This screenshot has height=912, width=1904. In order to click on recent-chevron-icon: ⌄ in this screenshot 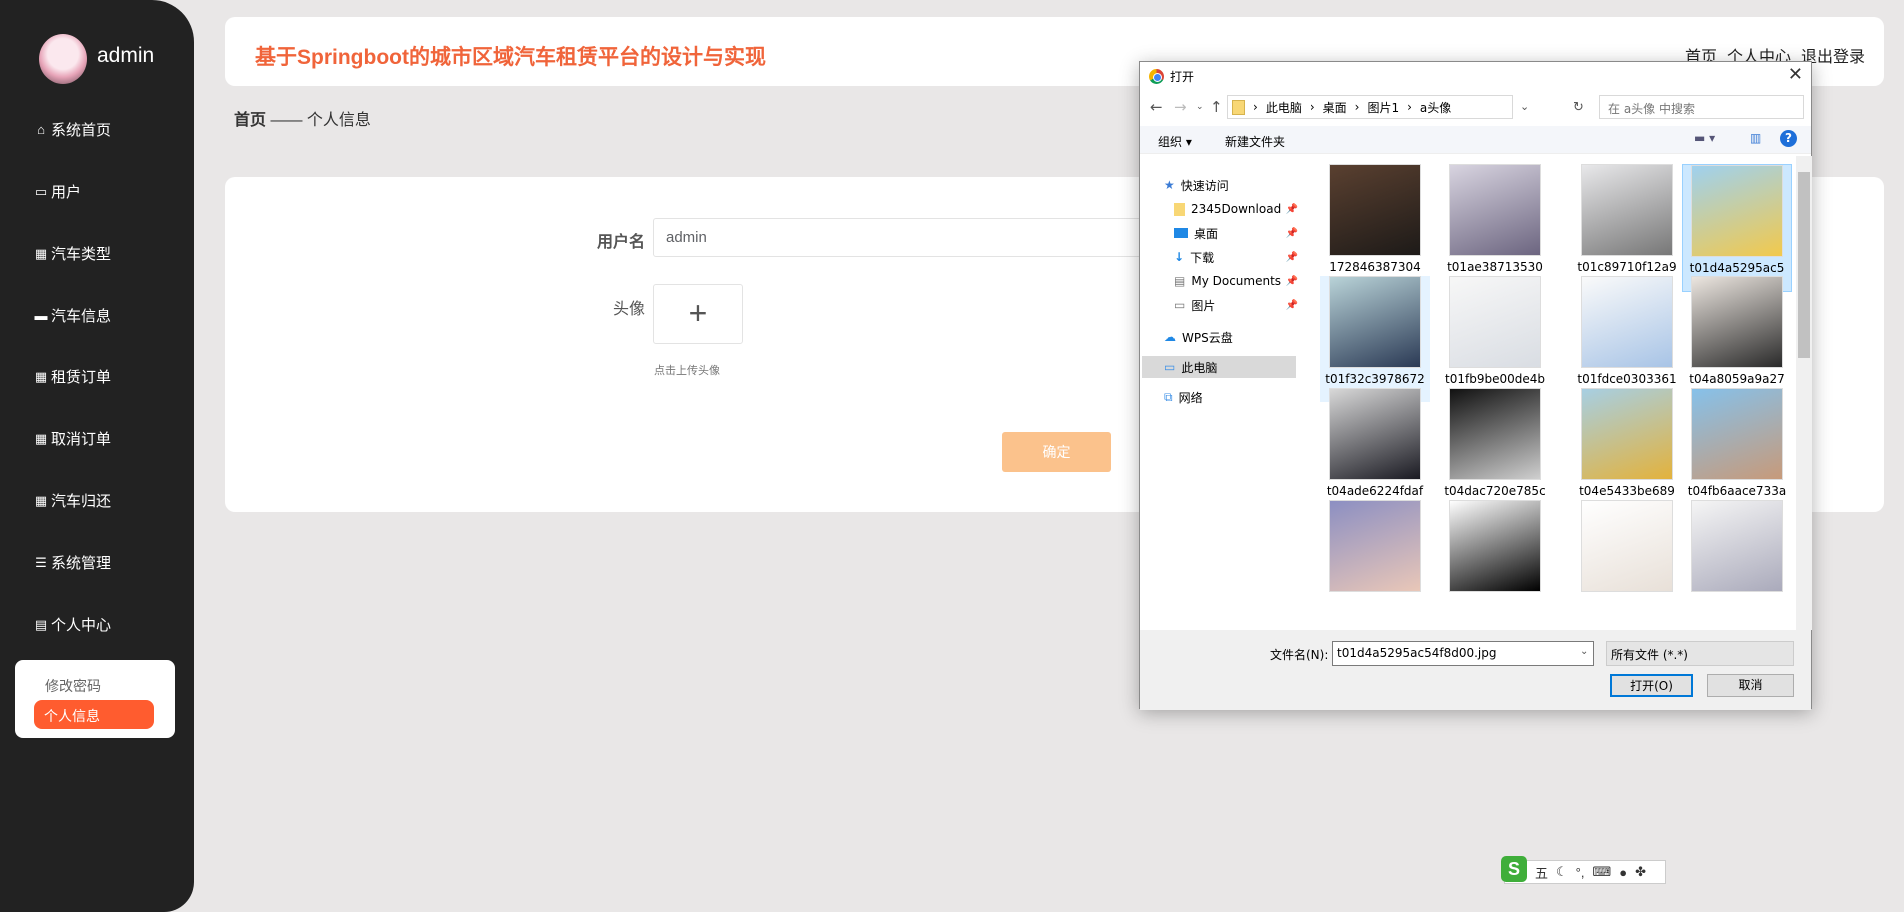, I will do `click(1200, 107)`.